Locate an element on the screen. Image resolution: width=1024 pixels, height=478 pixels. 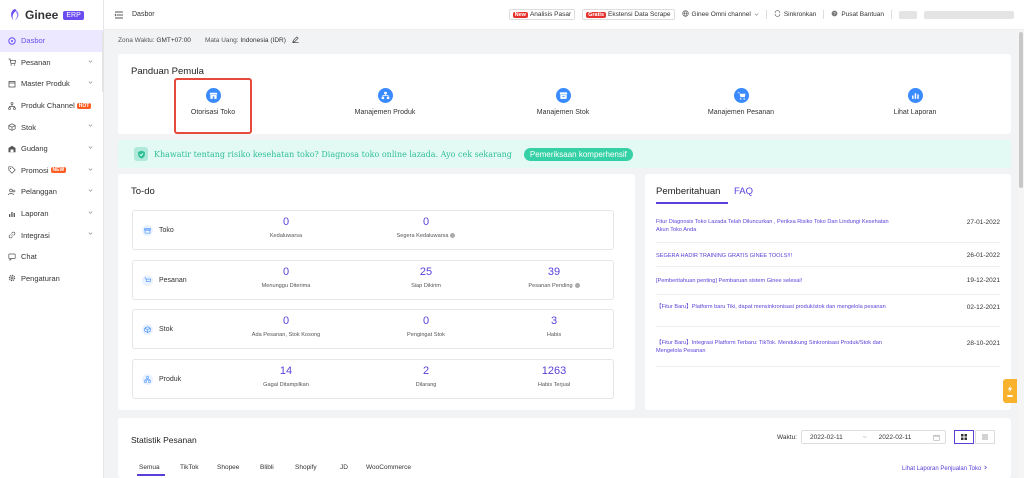
sidebar-item-integrasi: Integrasi is located at coordinates (51, 235).